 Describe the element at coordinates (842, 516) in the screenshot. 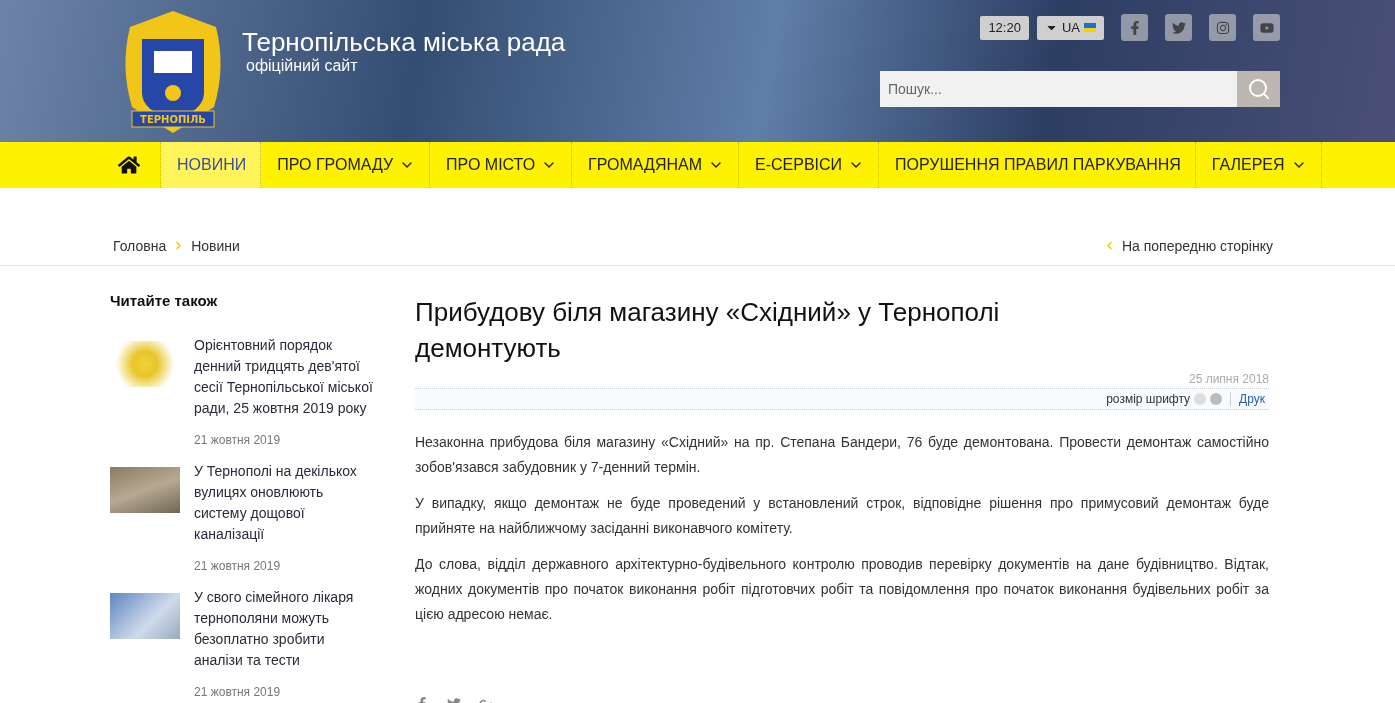

I see `article-paragraph: У випадку, якщо демонтаж не буде проведений у встановлений строк, відповідне рішення про примусовий демонтаж буде прийняте на найближчому засіданні виконавчого комітету.` at that location.